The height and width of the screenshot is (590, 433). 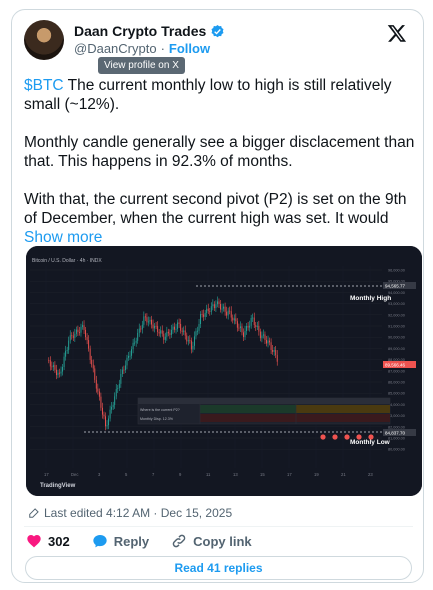 I want to click on price-tick: 89,000.00, so click(x=396, y=349).